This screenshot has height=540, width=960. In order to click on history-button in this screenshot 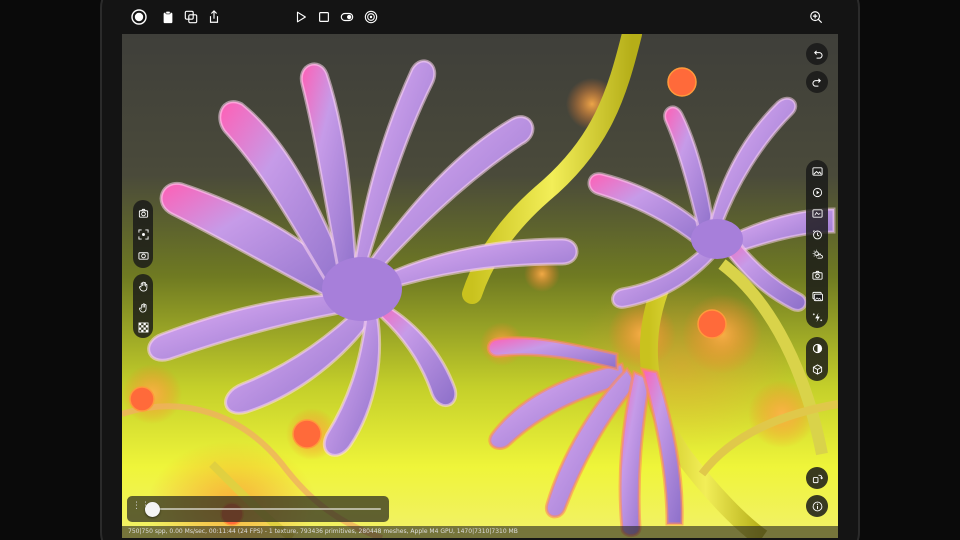, I will do `click(817, 234)`.